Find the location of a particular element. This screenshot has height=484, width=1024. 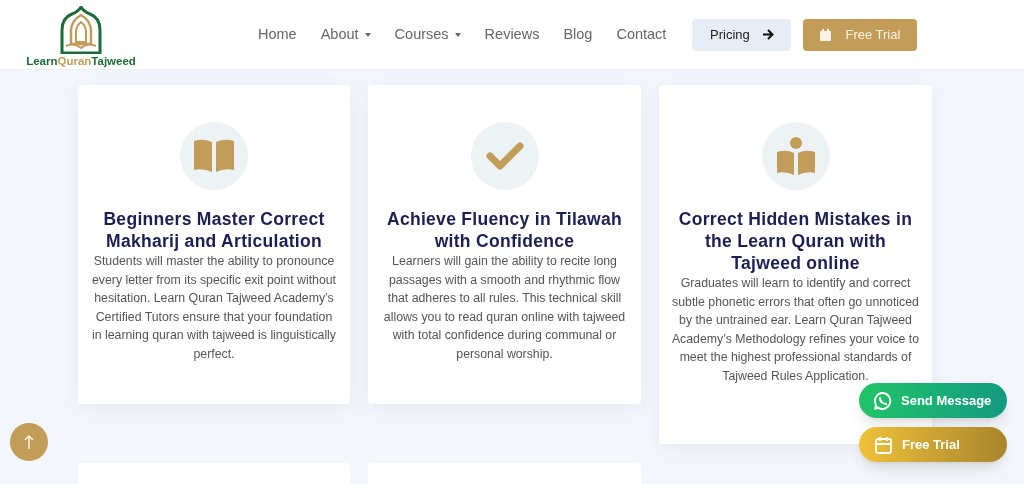

book-icon is located at coordinates (214, 156).